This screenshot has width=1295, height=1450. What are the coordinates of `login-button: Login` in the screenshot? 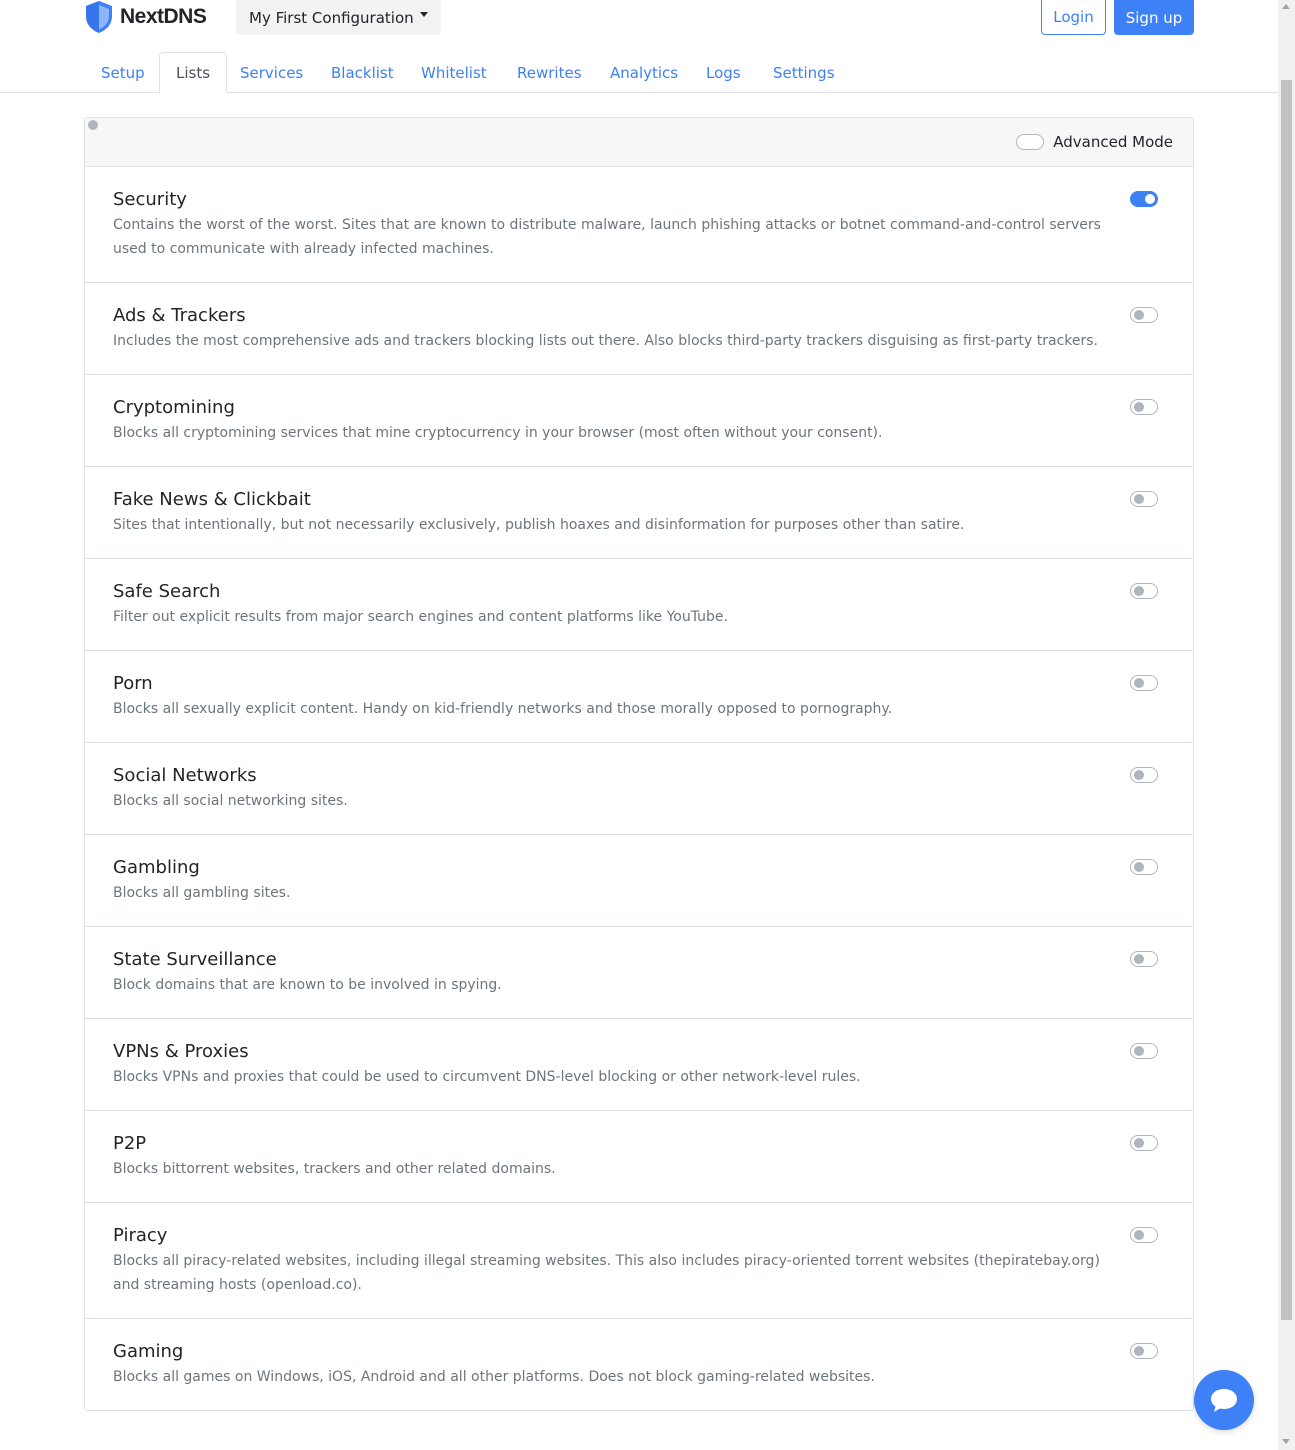 It's located at (1073, 17).